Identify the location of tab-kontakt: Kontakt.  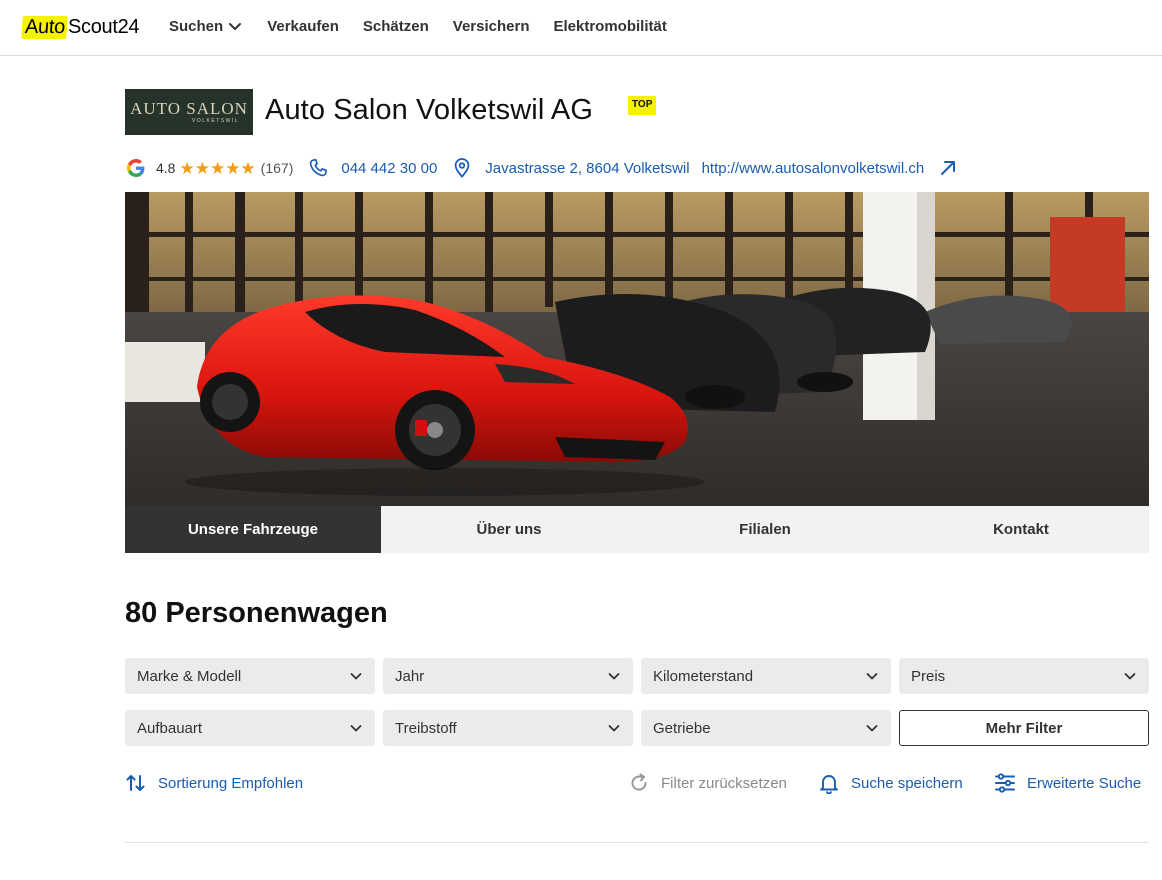
(1021, 529).